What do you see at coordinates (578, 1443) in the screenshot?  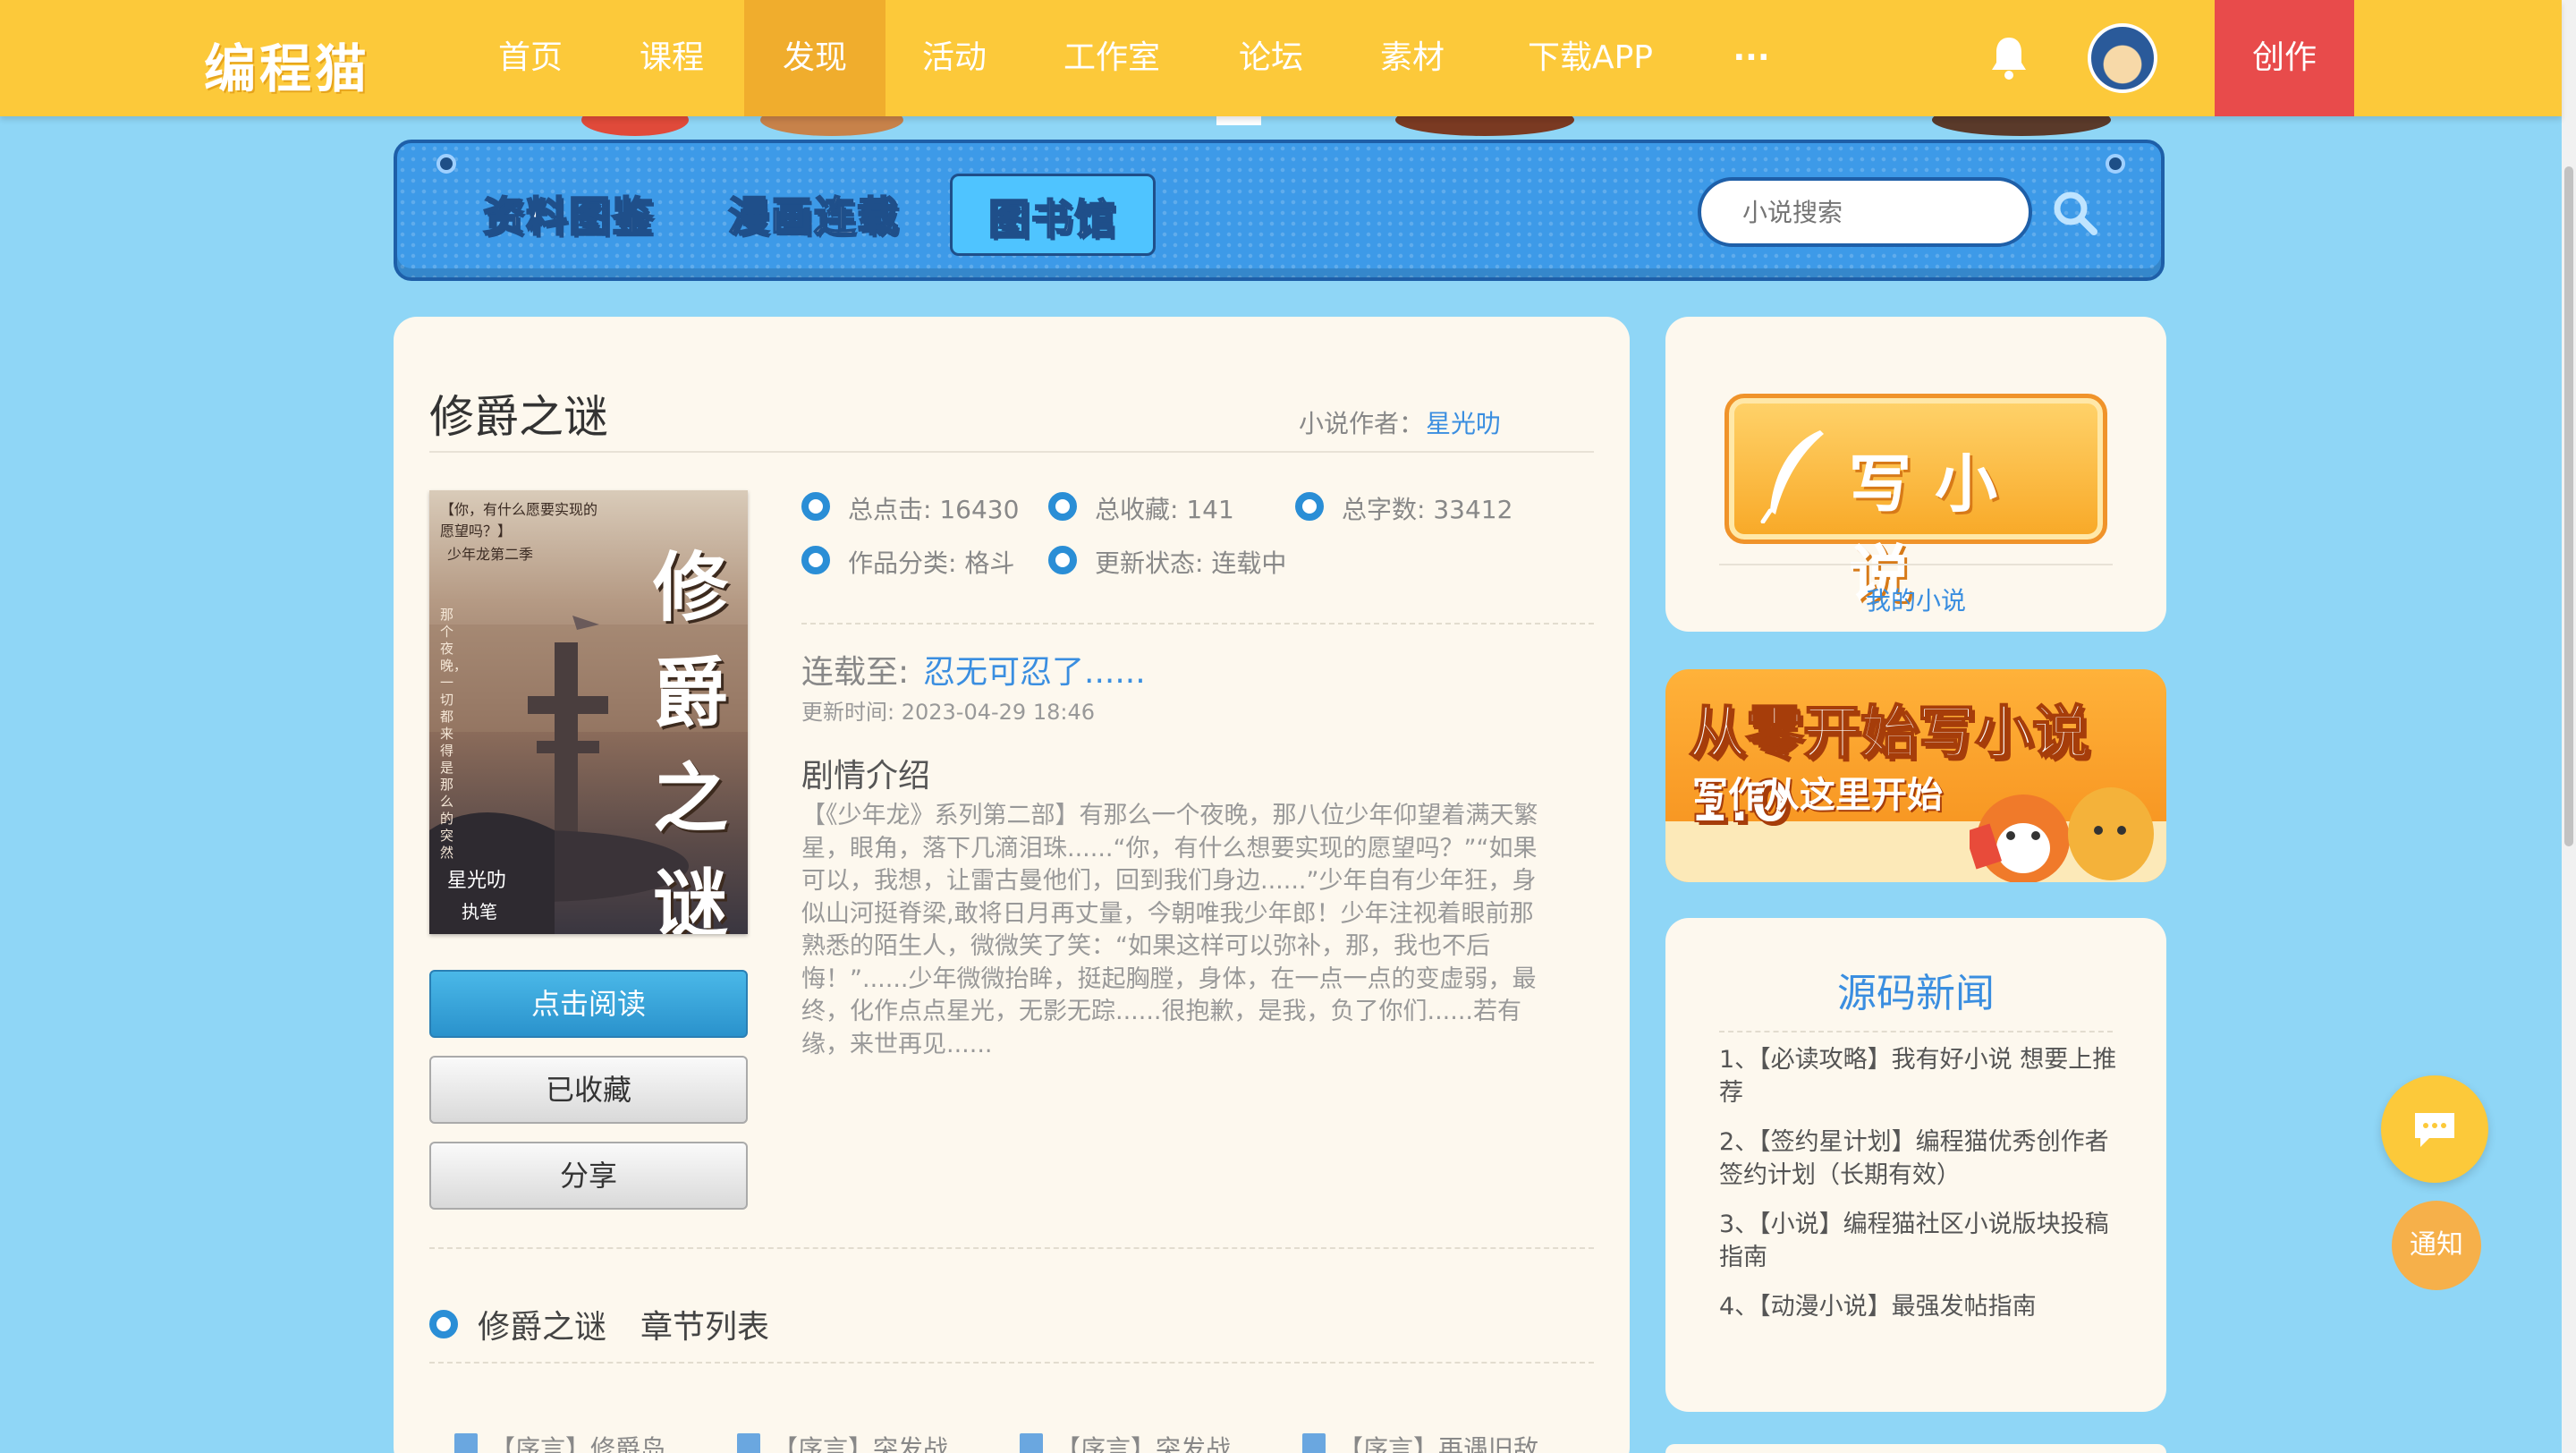 I see `chapter-label: 【序言】修爵岛` at bounding box center [578, 1443].